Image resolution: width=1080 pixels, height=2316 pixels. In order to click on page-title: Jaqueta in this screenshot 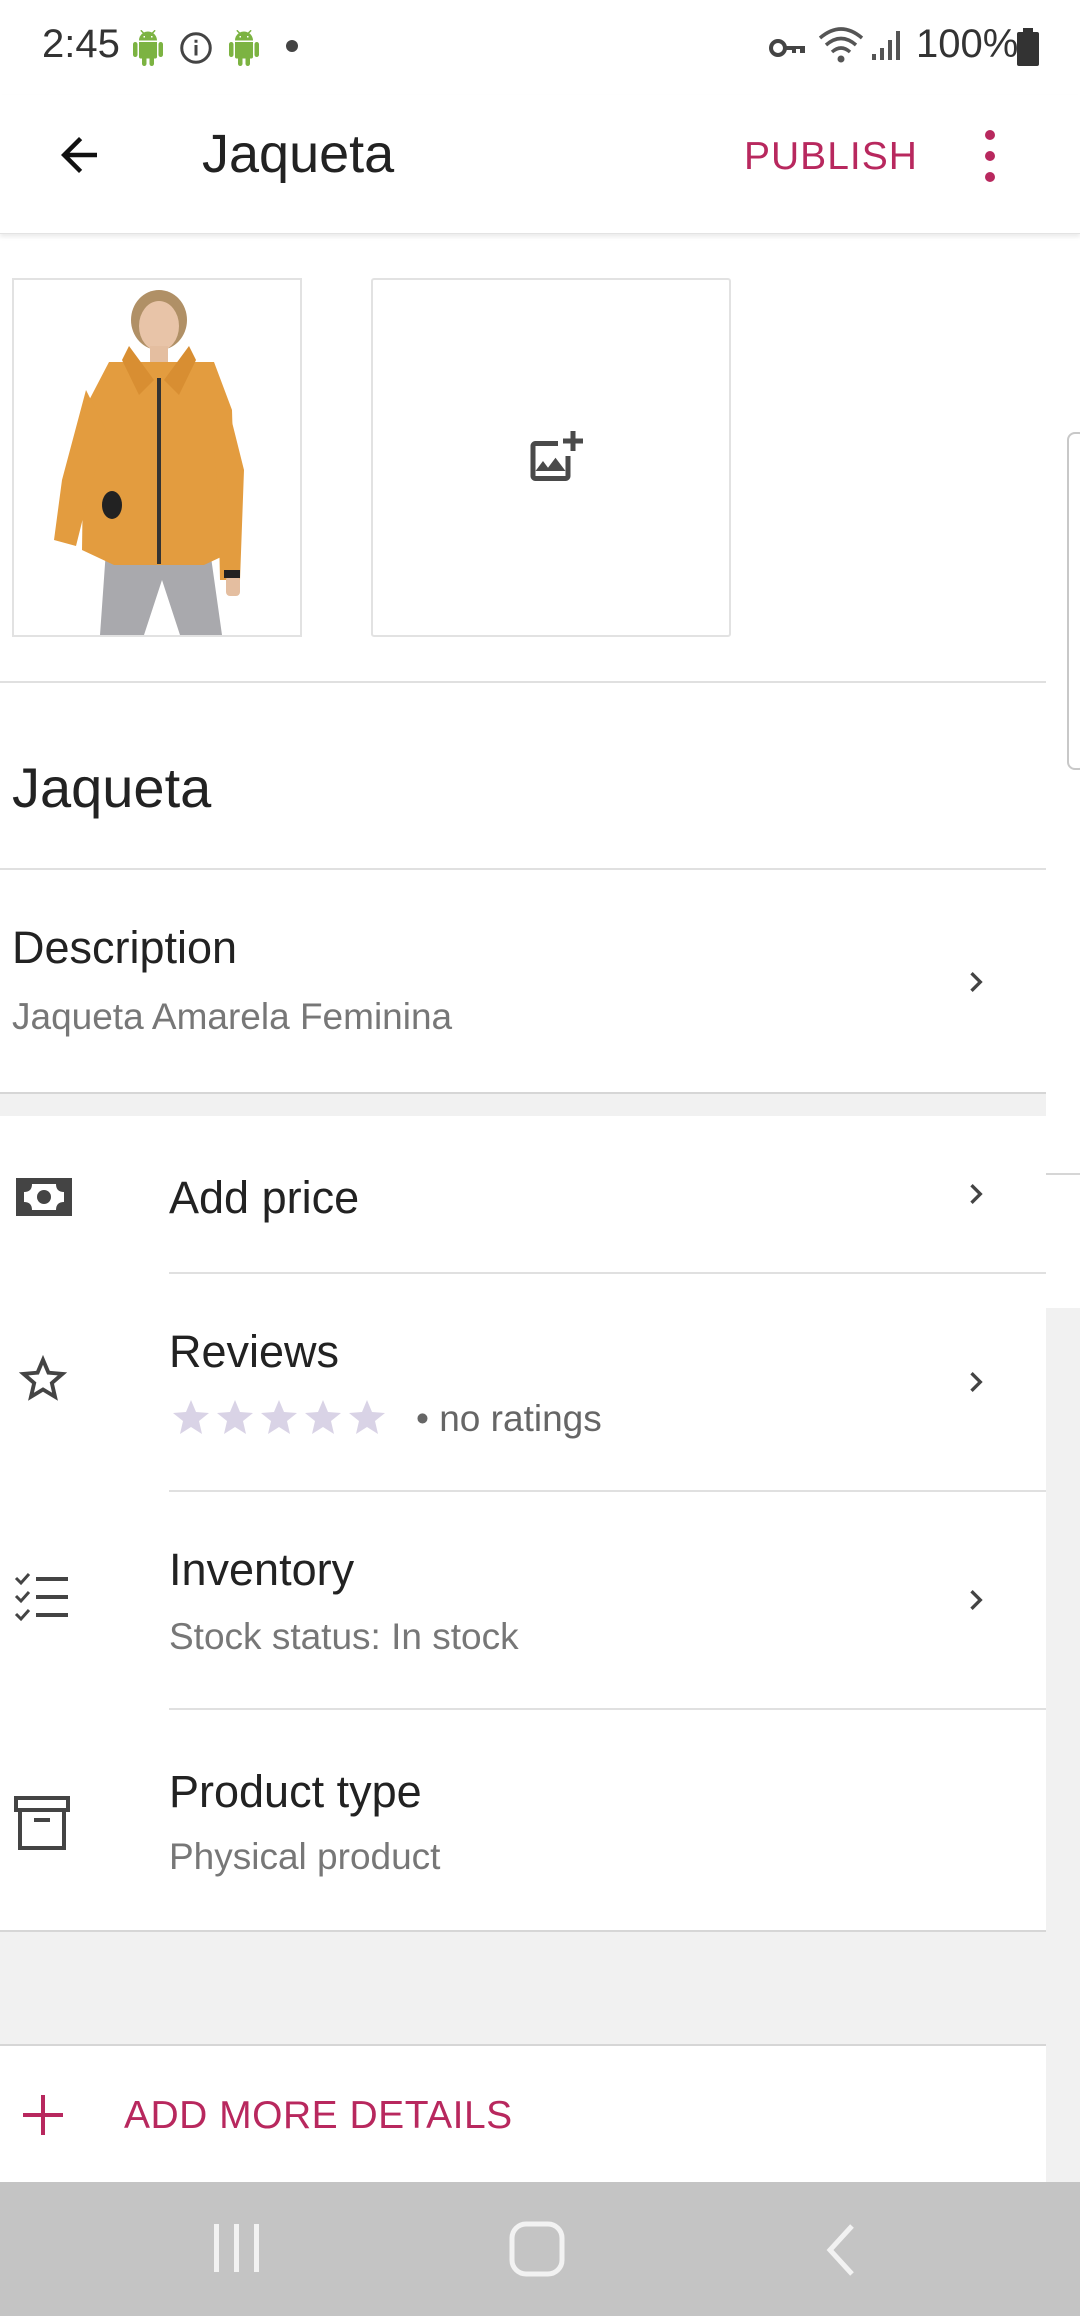, I will do `click(298, 154)`.